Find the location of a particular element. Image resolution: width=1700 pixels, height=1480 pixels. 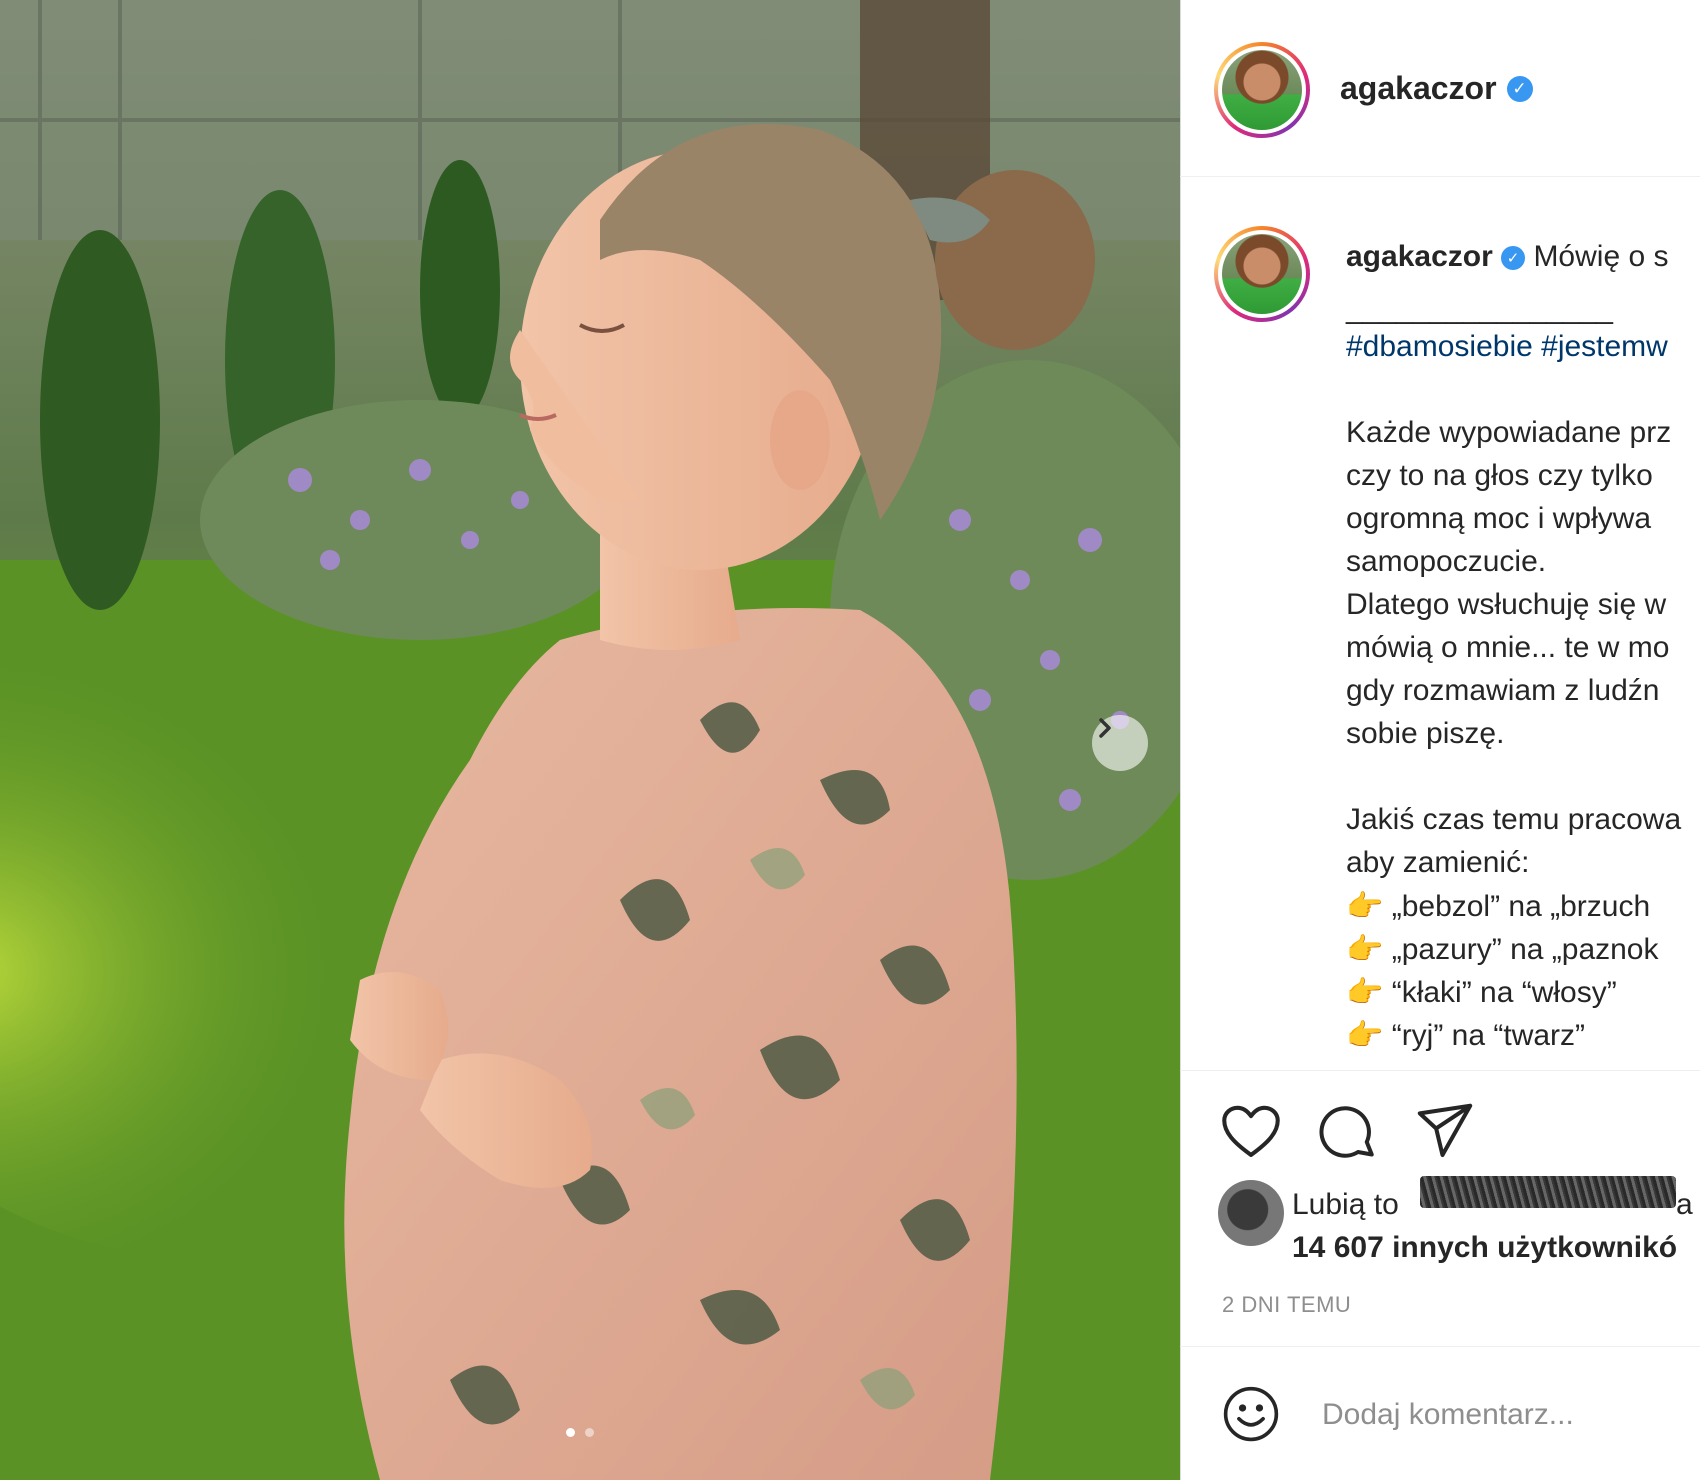

caption-list-item: 👉 „bebzol” na „brzuch is located at coordinates (1498, 906).